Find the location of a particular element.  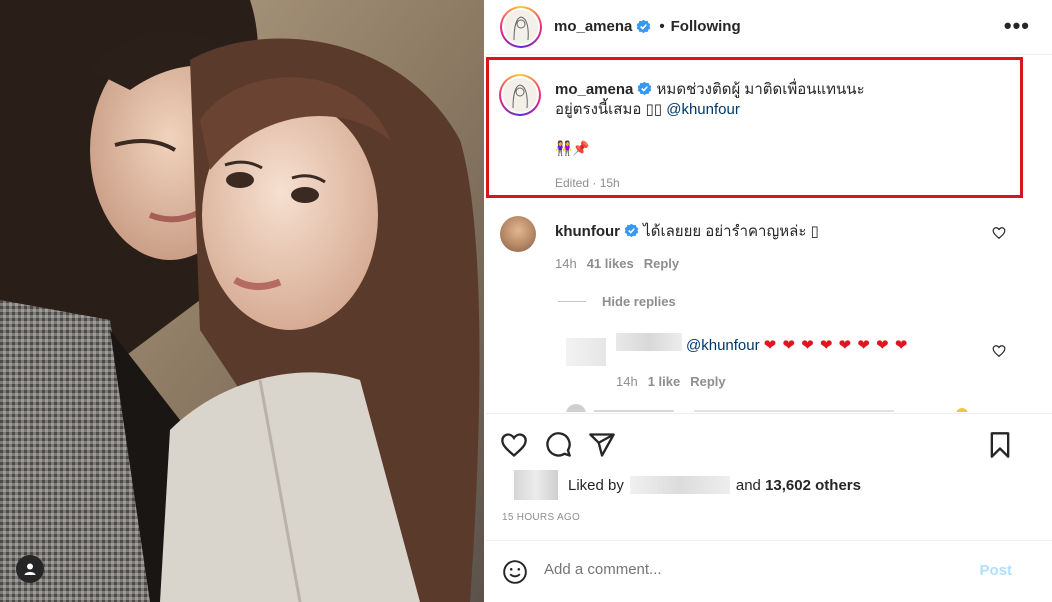

likes-others-count: 13,602 others is located at coordinates (813, 485).